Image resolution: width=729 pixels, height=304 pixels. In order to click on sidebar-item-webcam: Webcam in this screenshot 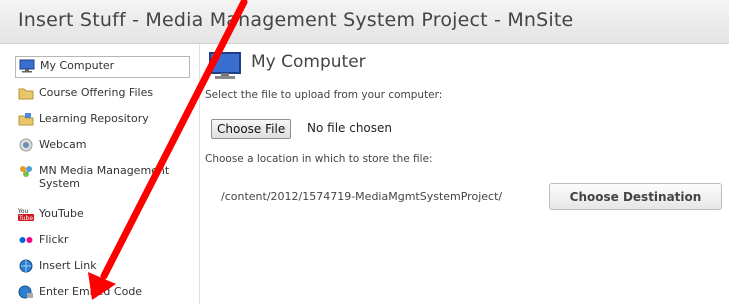, I will do `click(102, 146)`.